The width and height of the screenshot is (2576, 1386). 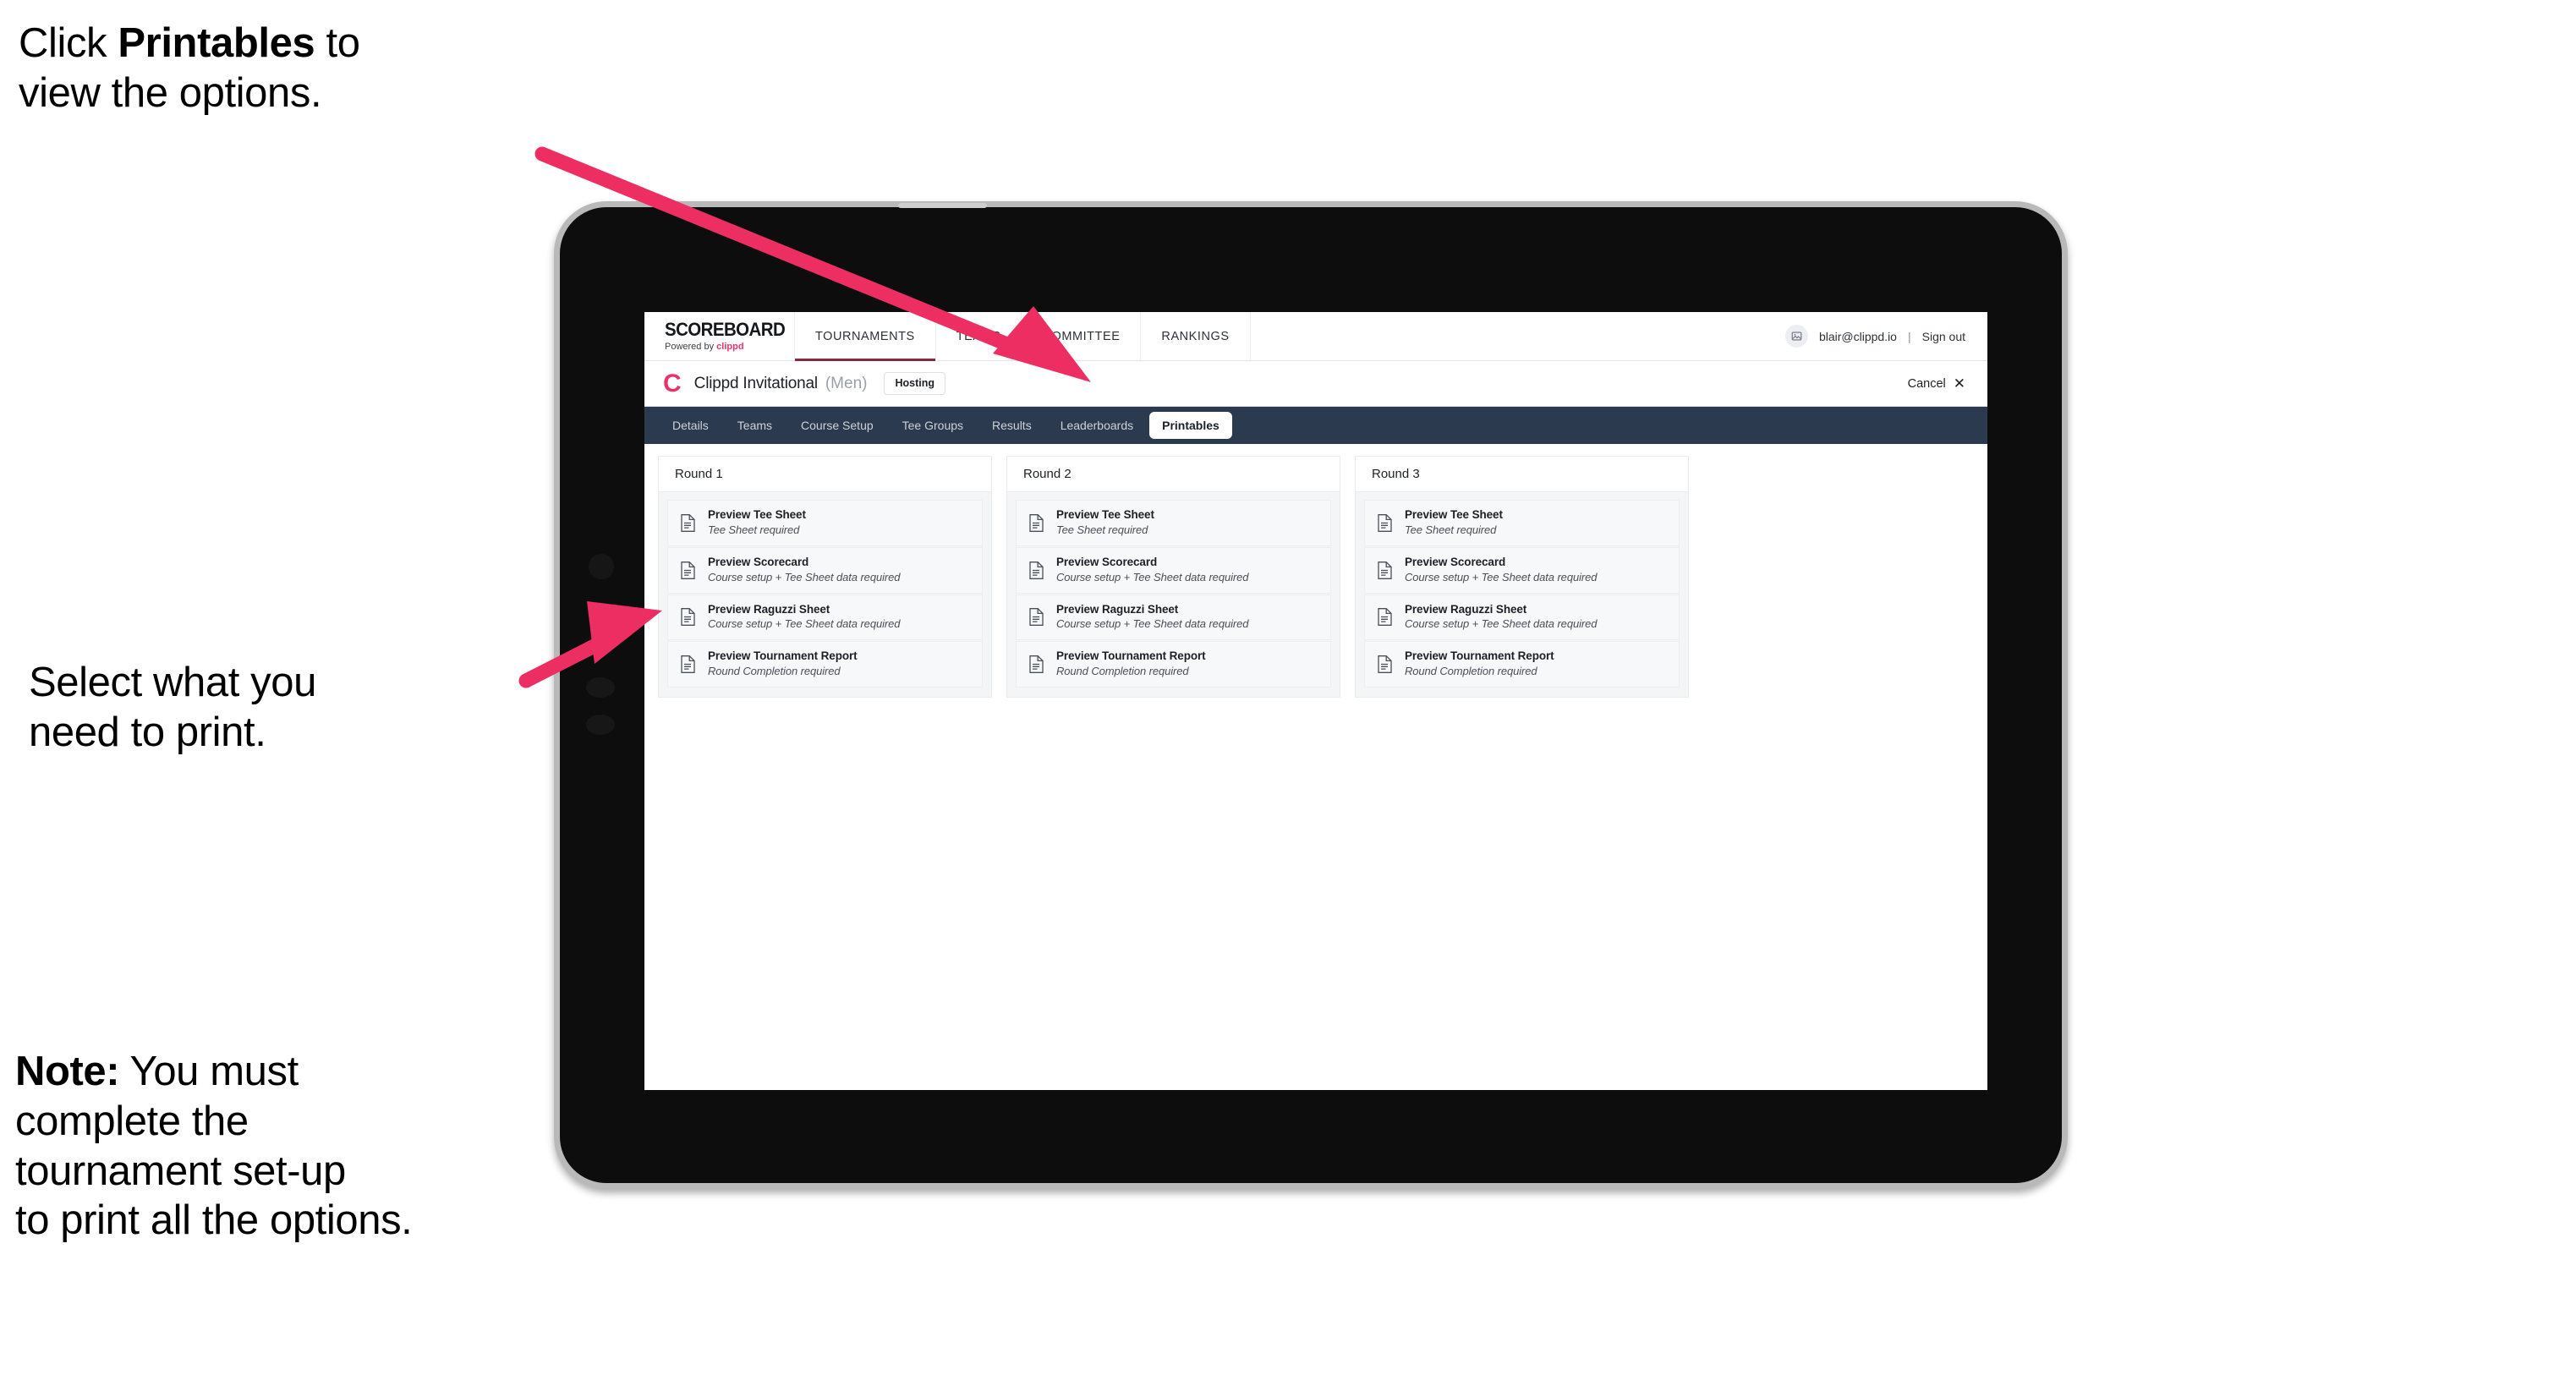 I want to click on tablet-sensor-icon, so click(x=601, y=609).